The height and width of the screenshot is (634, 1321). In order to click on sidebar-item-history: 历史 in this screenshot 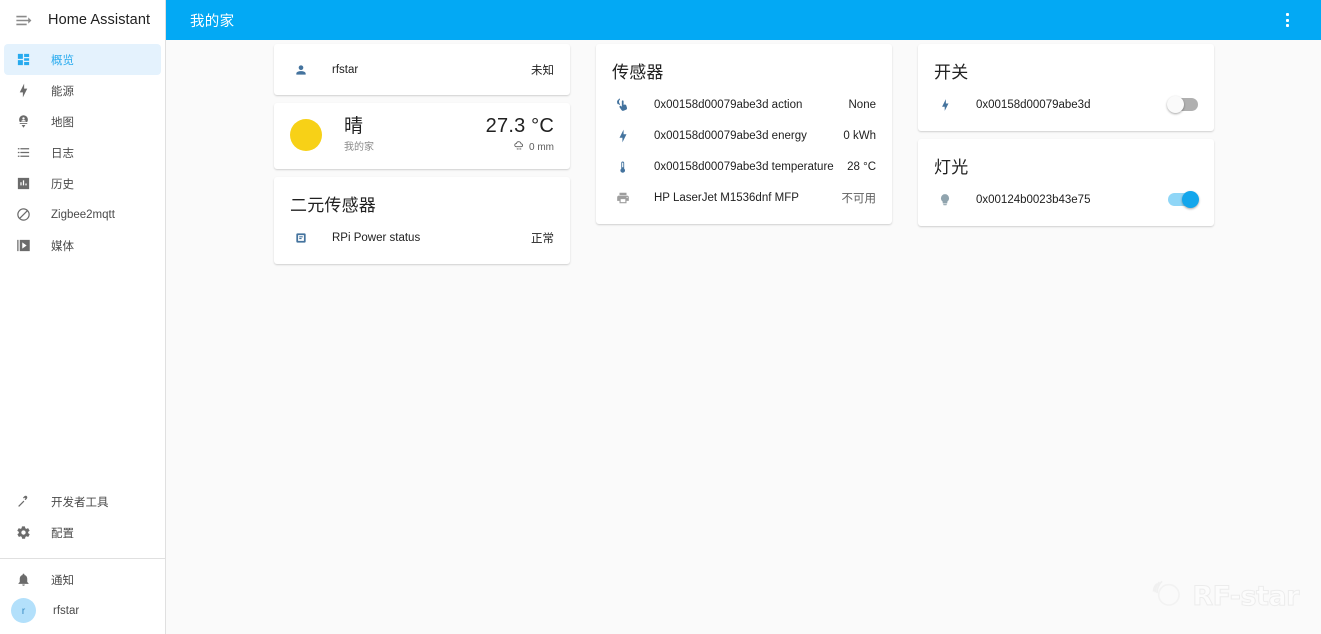, I will do `click(82, 183)`.